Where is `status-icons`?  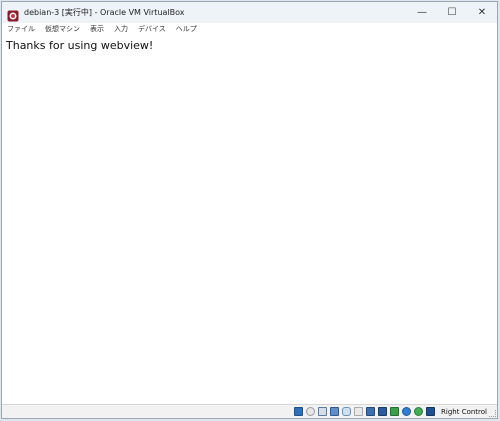 status-icons is located at coordinates (366, 411).